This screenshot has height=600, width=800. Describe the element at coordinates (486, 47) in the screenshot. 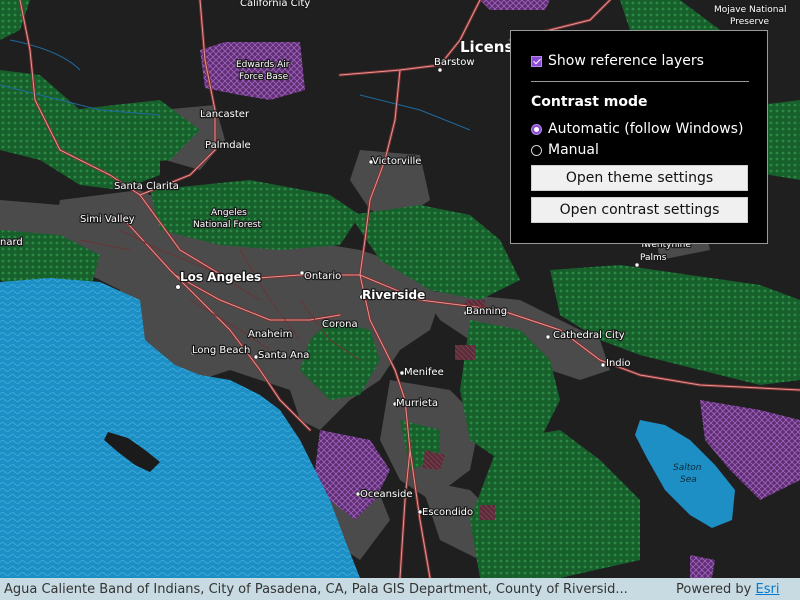

I see `label-license: Licens` at that location.